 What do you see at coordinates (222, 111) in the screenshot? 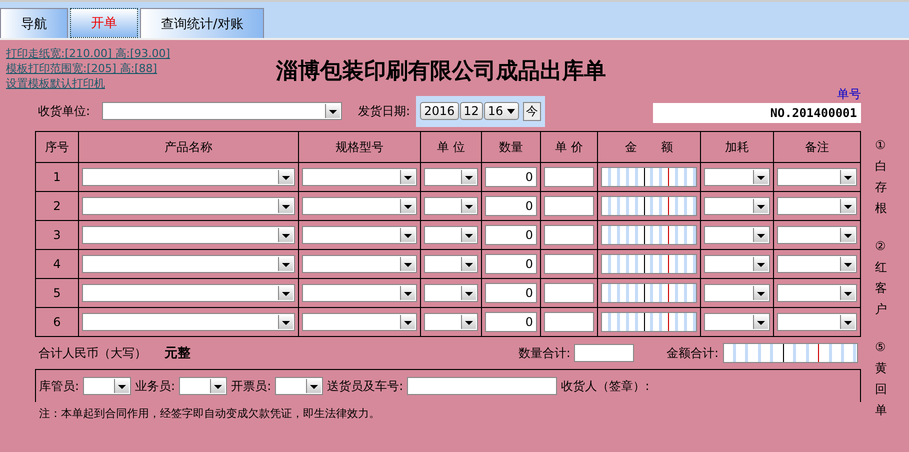
I see `receiver-dropdown` at bounding box center [222, 111].